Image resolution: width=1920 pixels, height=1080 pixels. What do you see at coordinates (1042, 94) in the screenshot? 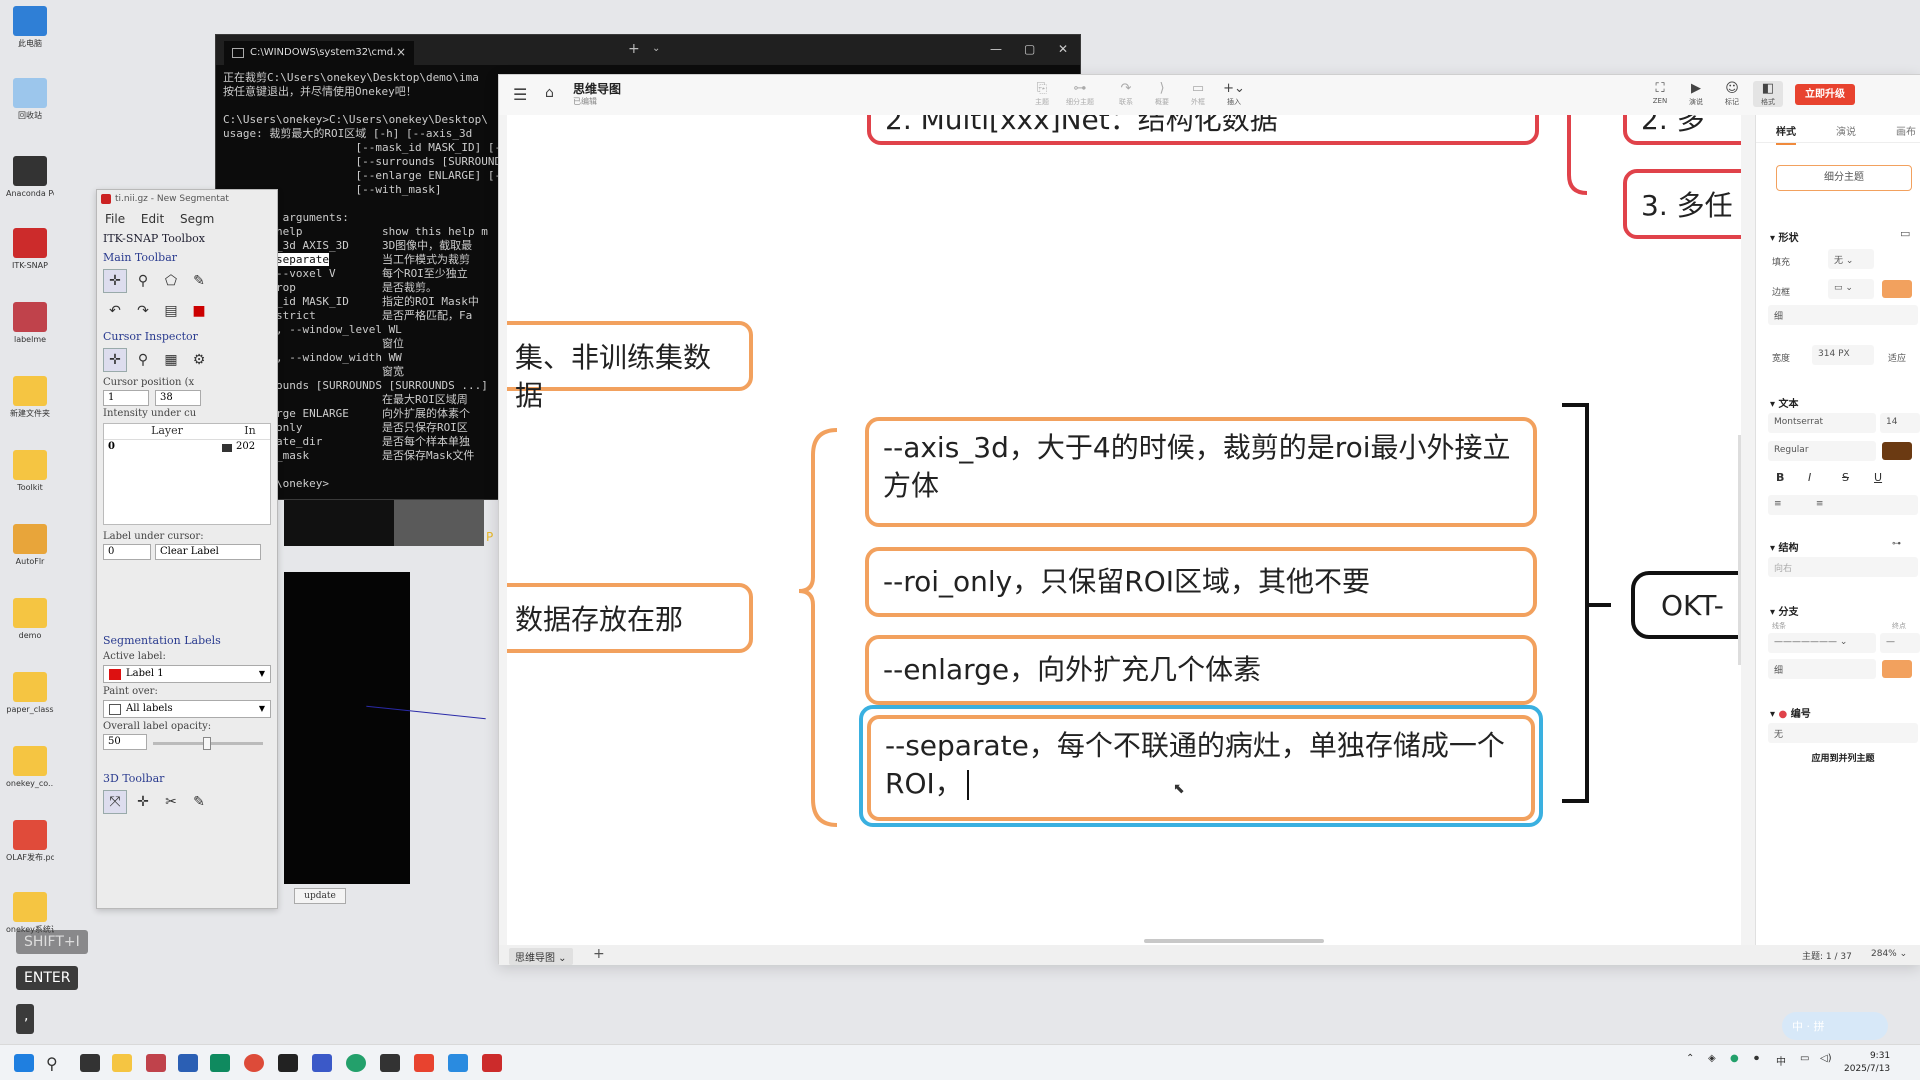
I see `toolbar-topic-button: ⎘ 主题` at bounding box center [1042, 94].